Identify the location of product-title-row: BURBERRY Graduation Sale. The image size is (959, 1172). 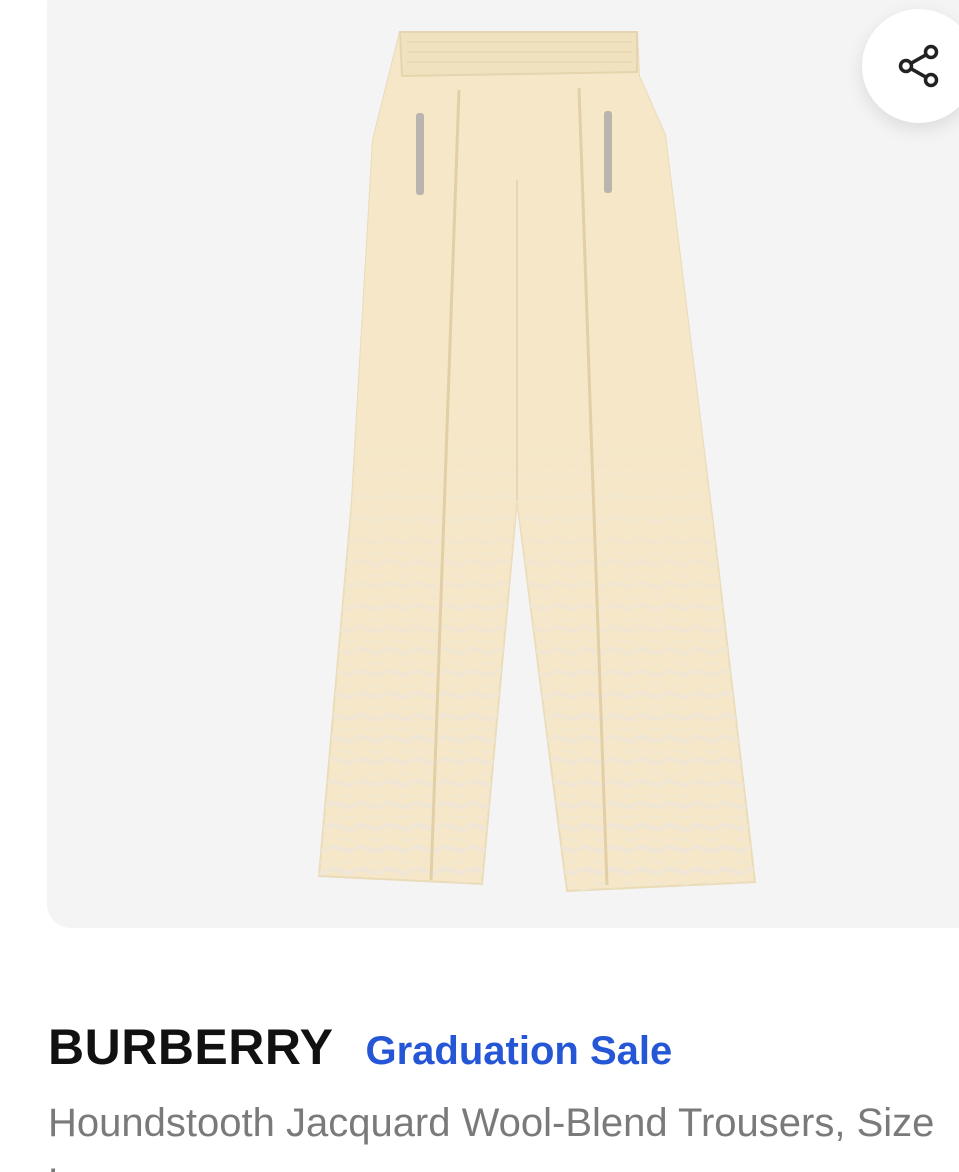
(360, 1047).